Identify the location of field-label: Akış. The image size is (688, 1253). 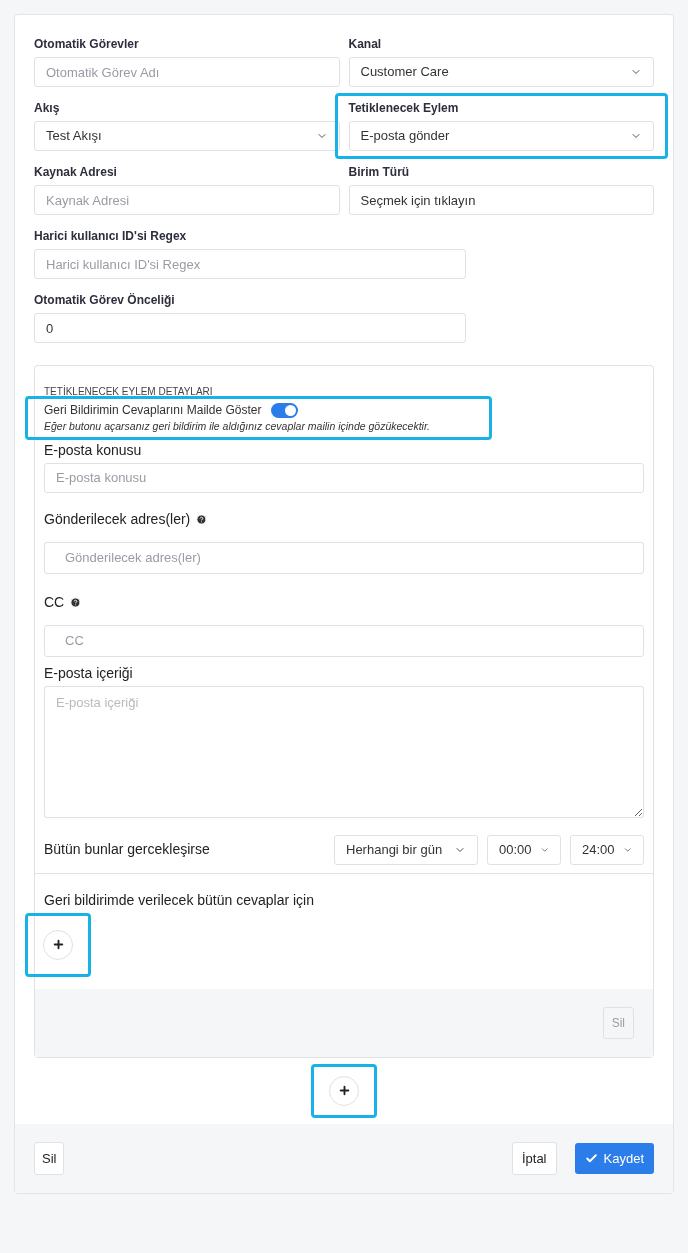
(47, 108).